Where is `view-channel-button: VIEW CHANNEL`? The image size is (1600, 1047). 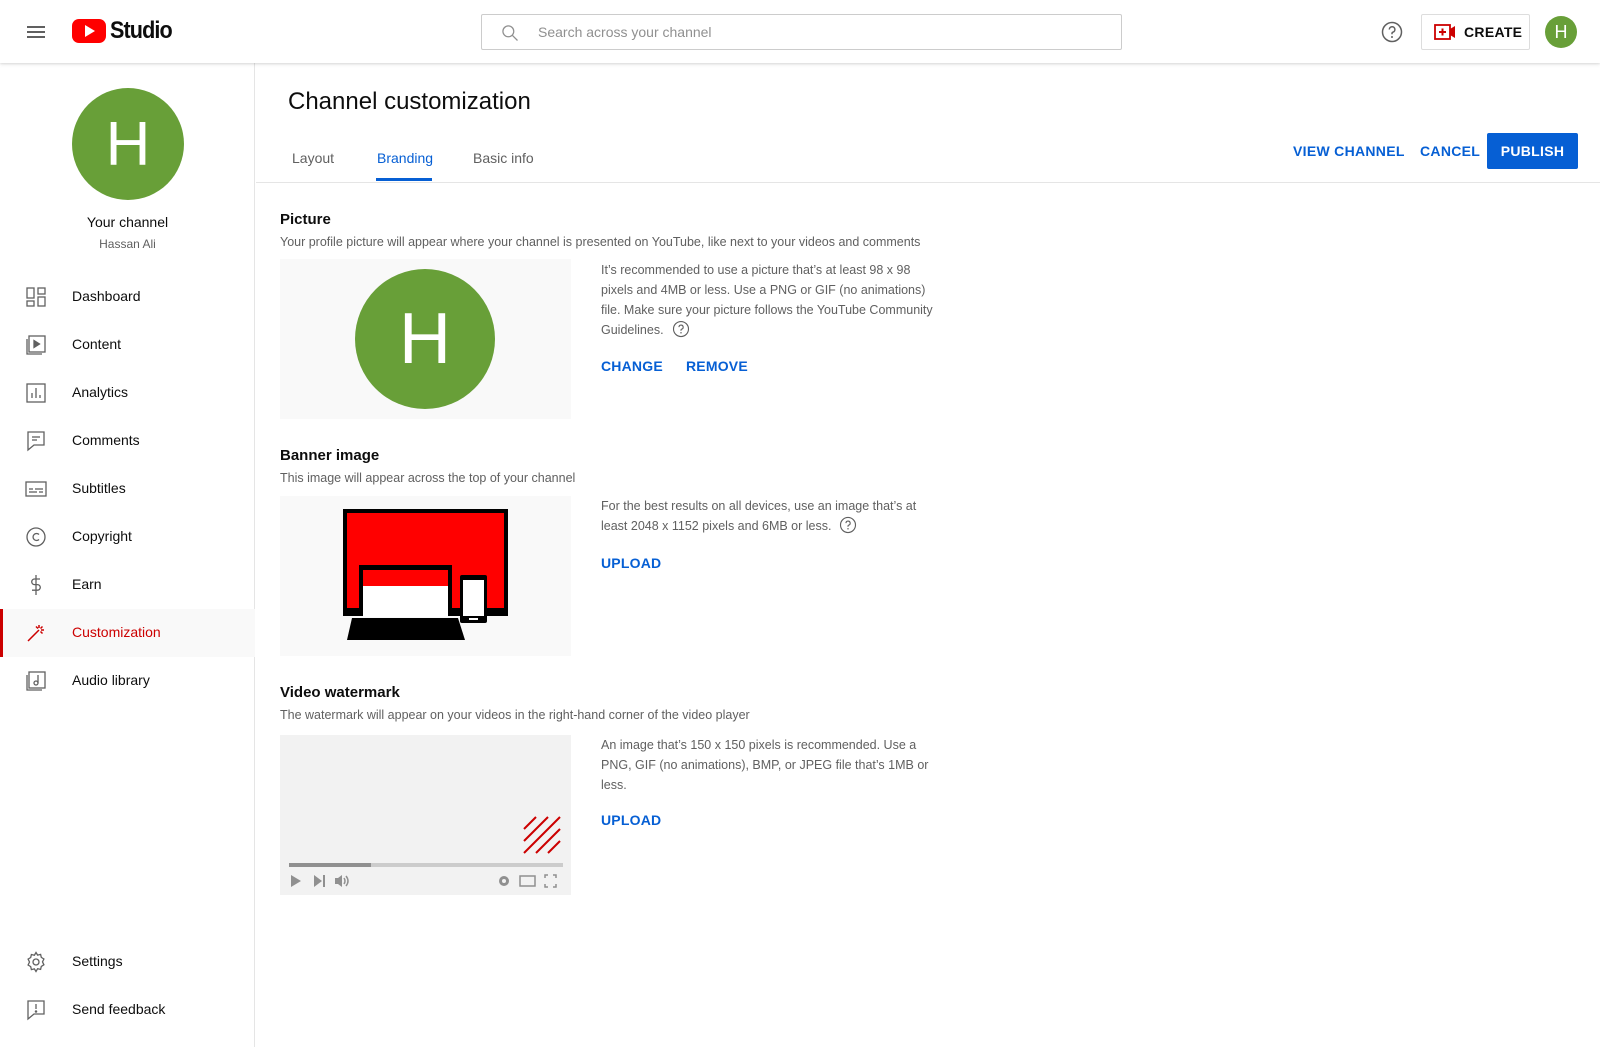
view-channel-button: VIEW CHANNEL is located at coordinates (1349, 151).